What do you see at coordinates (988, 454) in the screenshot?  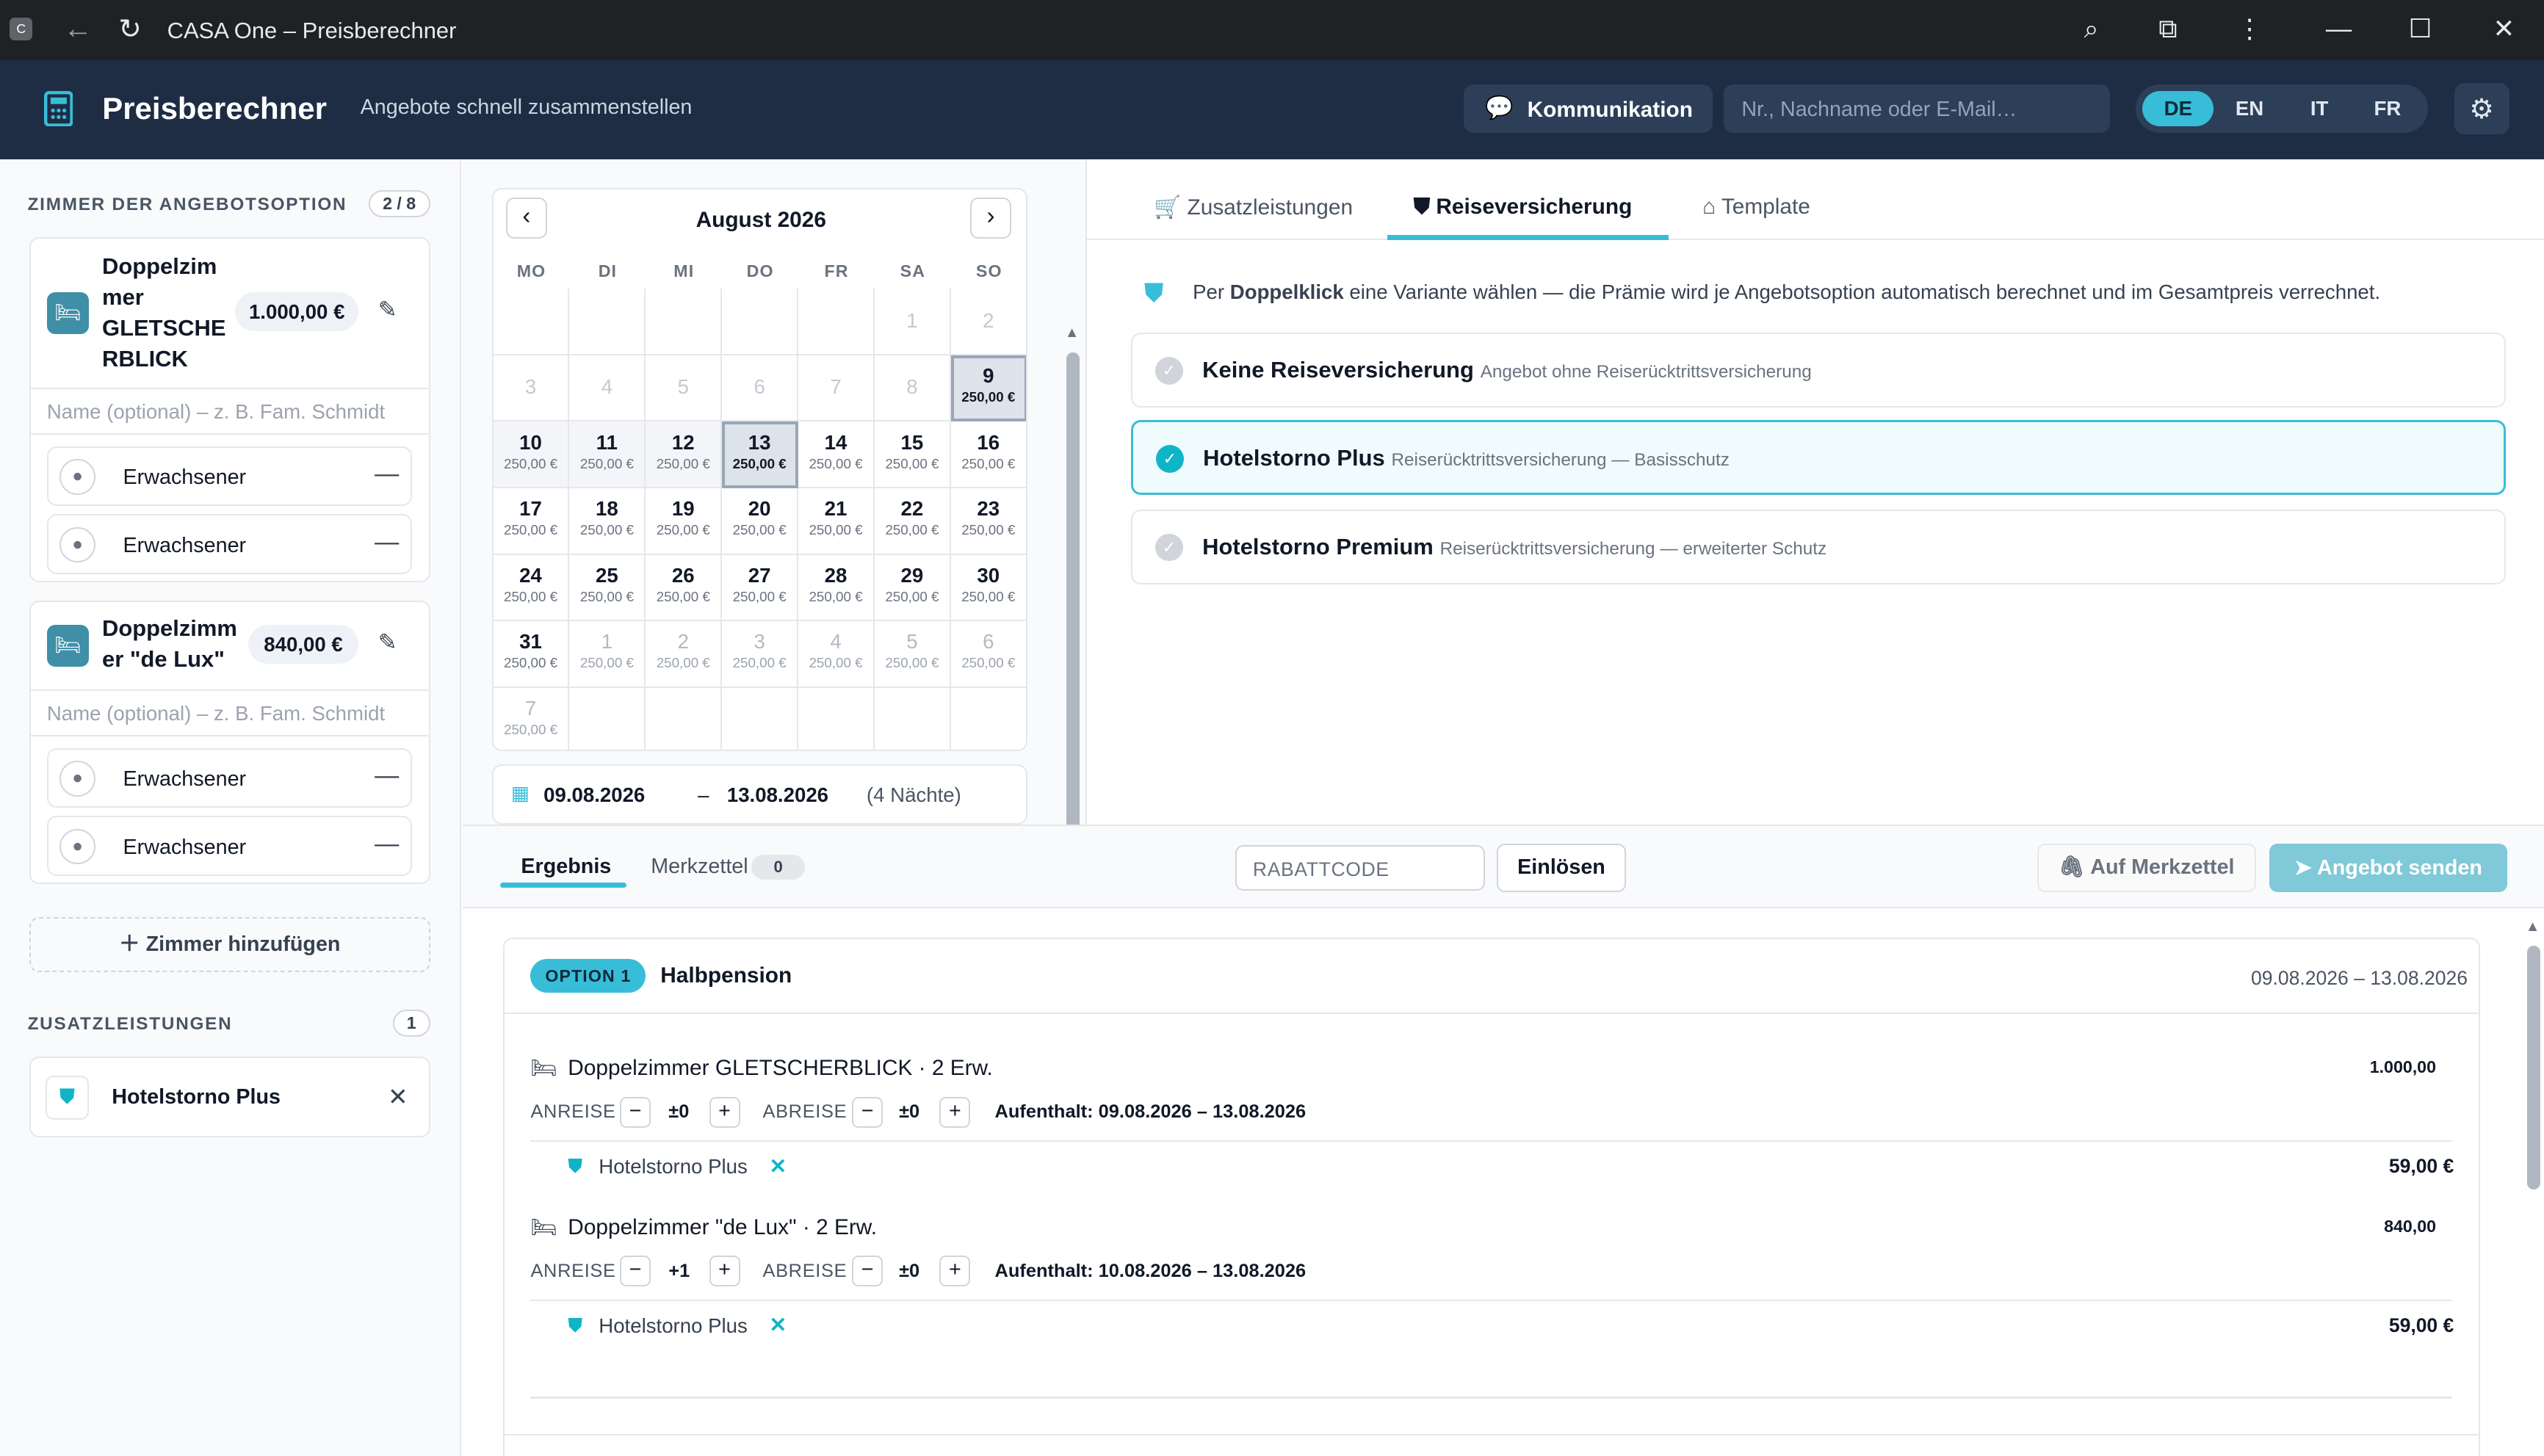 I see `calendar-day: 16 250,00 €` at bounding box center [988, 454].